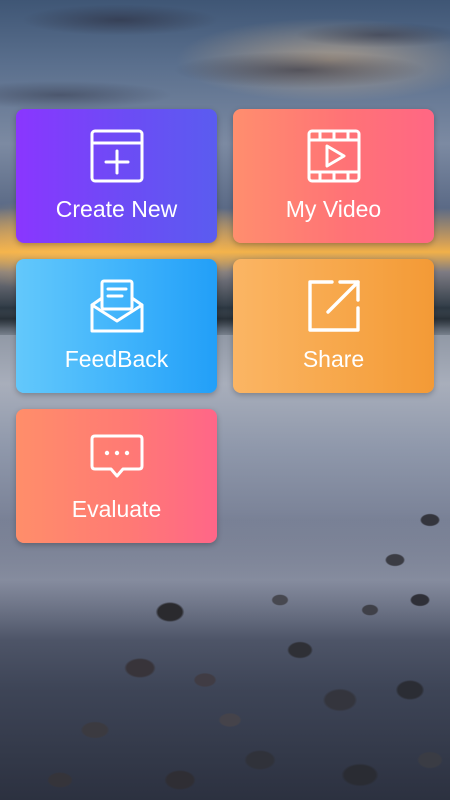 This screenshot has height=800, width=450. What do you see at coordinates (333, 209) in the screenshot?
I see `my-video-label: My Video` at bounding box center [333, 209].